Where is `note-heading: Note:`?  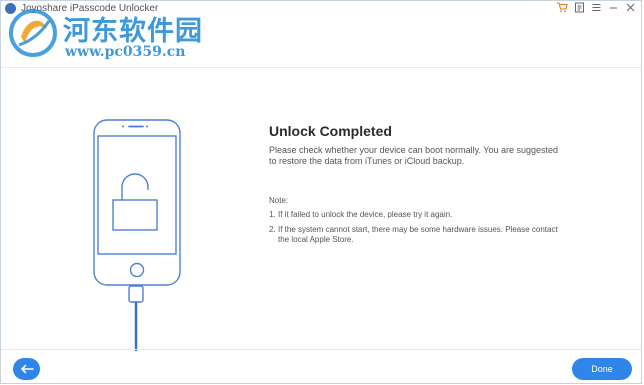 note-heading: Note: is located at coordinates (279, 200).